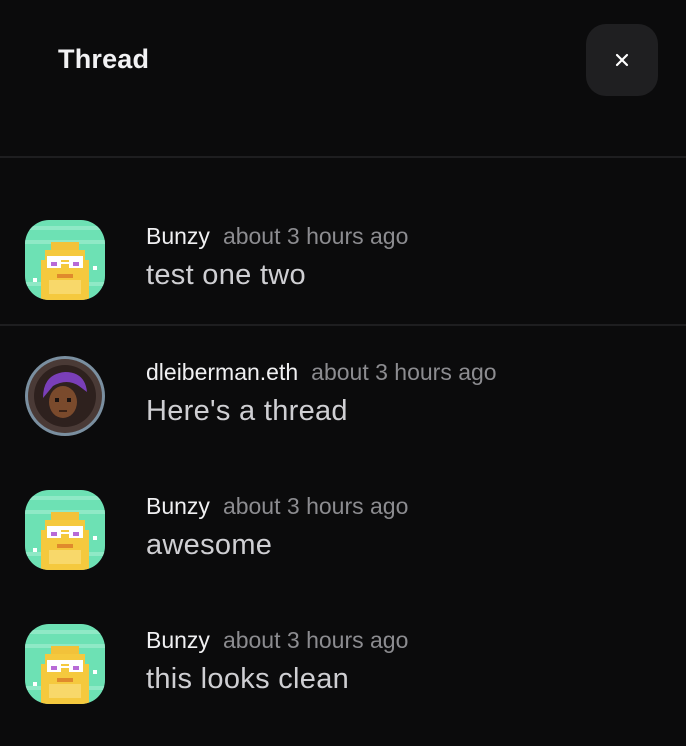  Describe the element at coordinates (222, 372) in the screenshot. I see `author-name: dleiberman.eth` at that location.